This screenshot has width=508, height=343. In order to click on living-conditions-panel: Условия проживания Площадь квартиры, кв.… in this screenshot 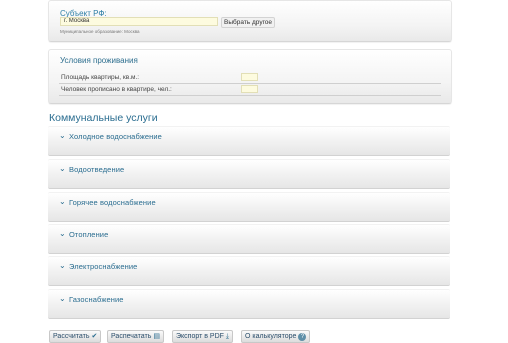, I will do `click(250, 76)`.